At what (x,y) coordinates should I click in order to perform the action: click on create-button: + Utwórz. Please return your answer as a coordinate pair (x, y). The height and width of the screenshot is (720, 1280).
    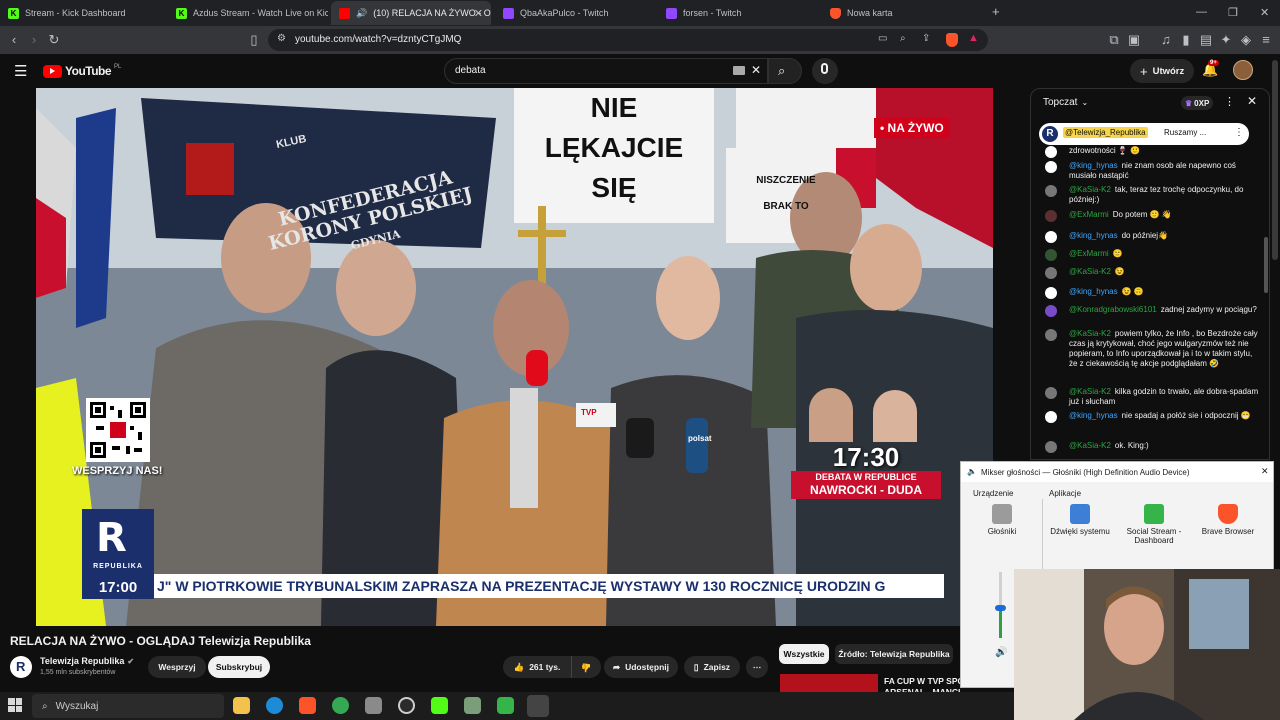
    Looking at the image, I should click on (1162, 71).